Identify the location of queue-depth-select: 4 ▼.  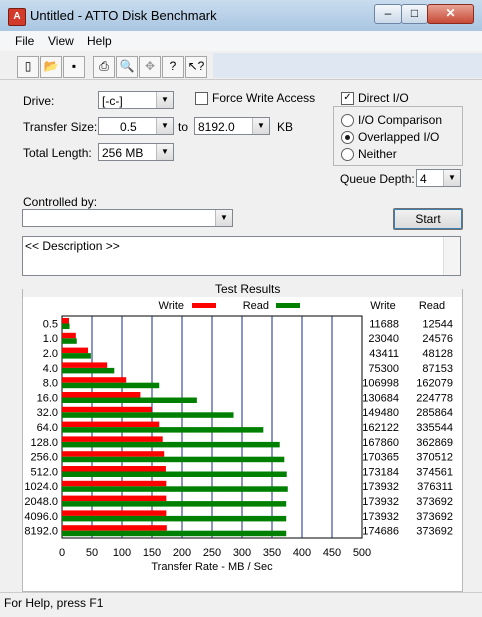
(438, 178).